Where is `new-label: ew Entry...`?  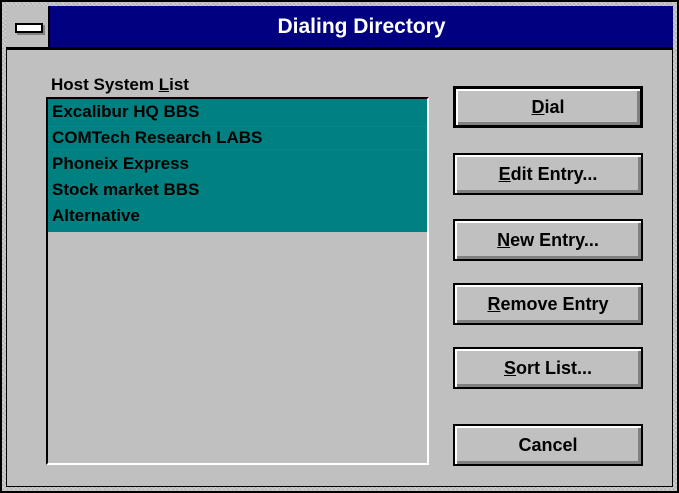 new-label: ew Entry... is located at coordinates (554, 239).